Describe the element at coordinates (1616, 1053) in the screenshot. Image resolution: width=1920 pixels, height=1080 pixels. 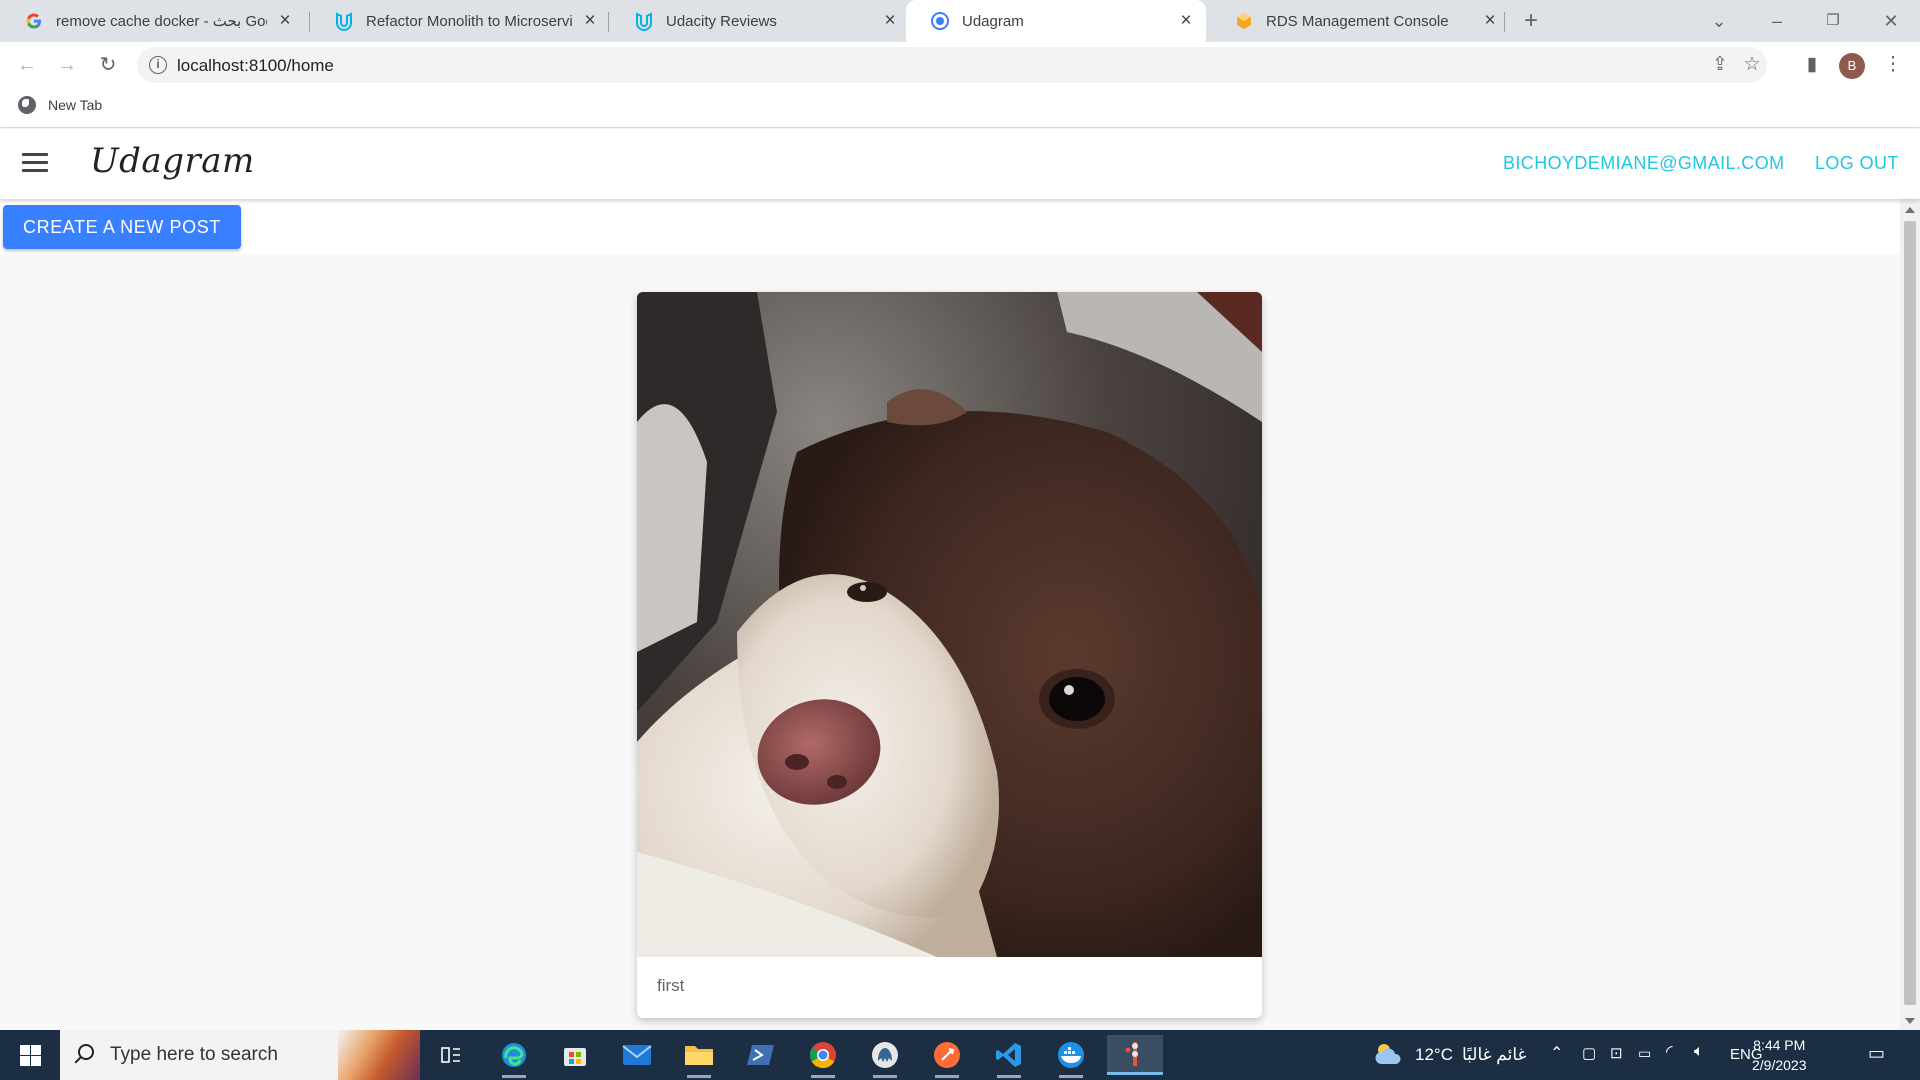
I see `network-status-icon: ⊡` at that location.